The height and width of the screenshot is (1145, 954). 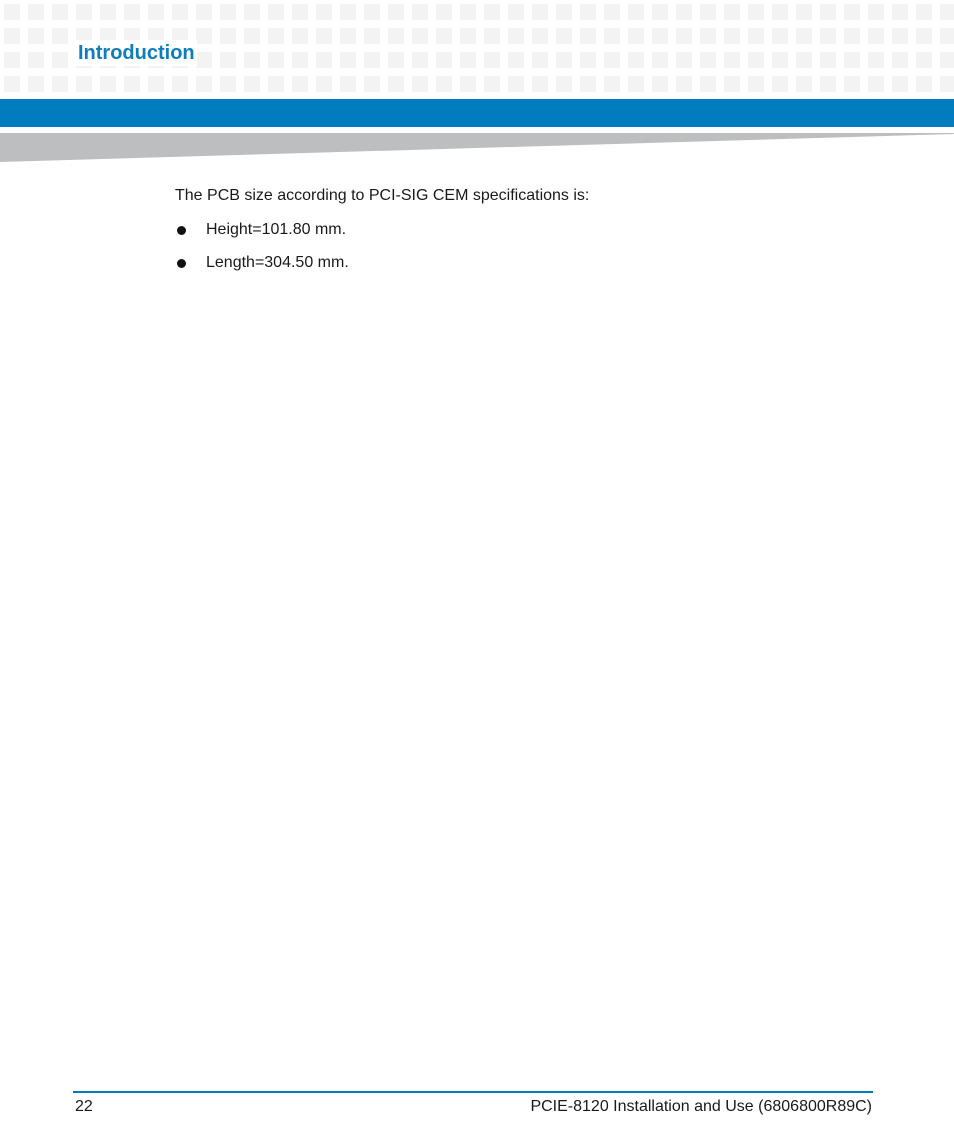 What do you see at coordinates (277, 262) in the screenshot?
I see `list-item-text: Length=304.50 mm.` at bounding box center [277, 262].